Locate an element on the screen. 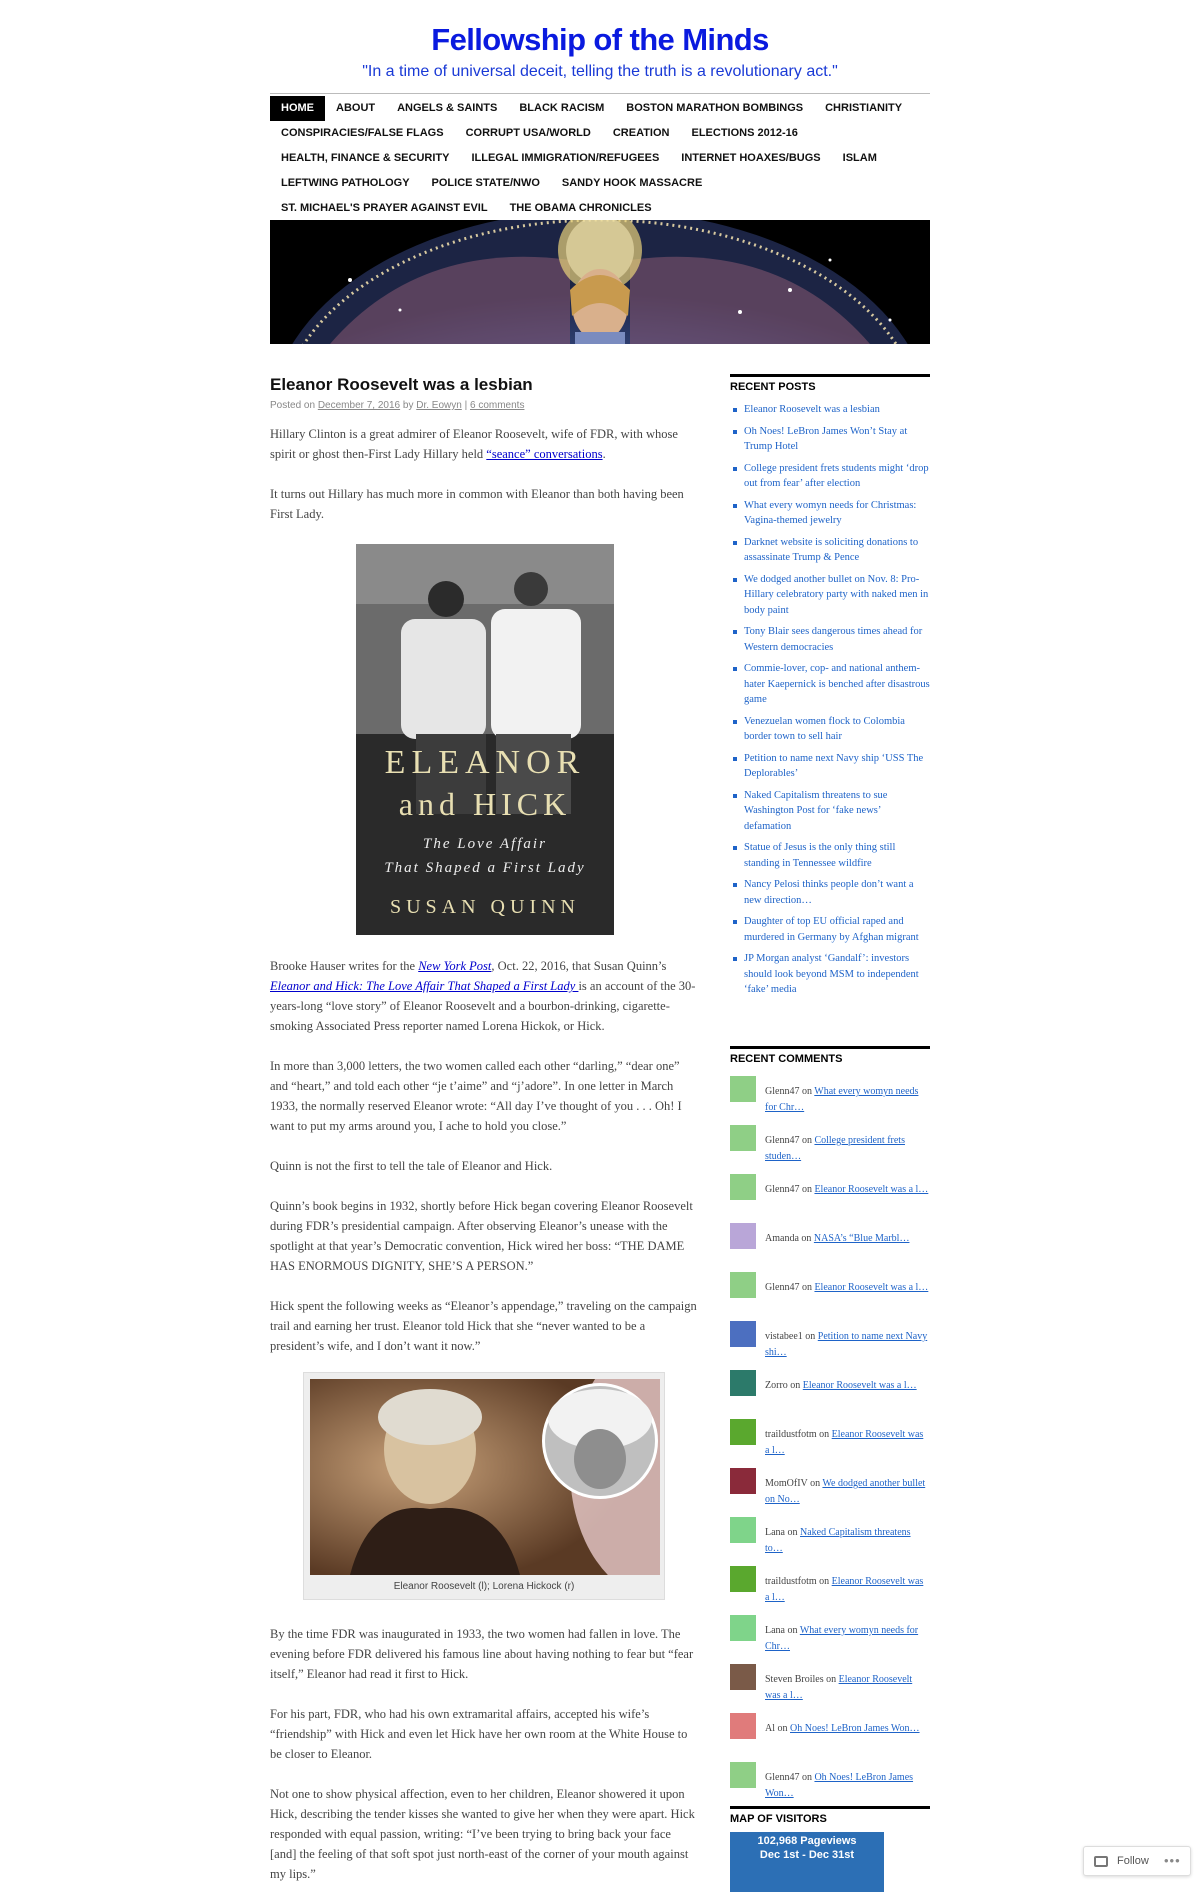 The image size is (1200, 1892). nav-item-conspiracies: CONSPIRACIES/FALSE FLAGS is located at coordinates (362, 133).